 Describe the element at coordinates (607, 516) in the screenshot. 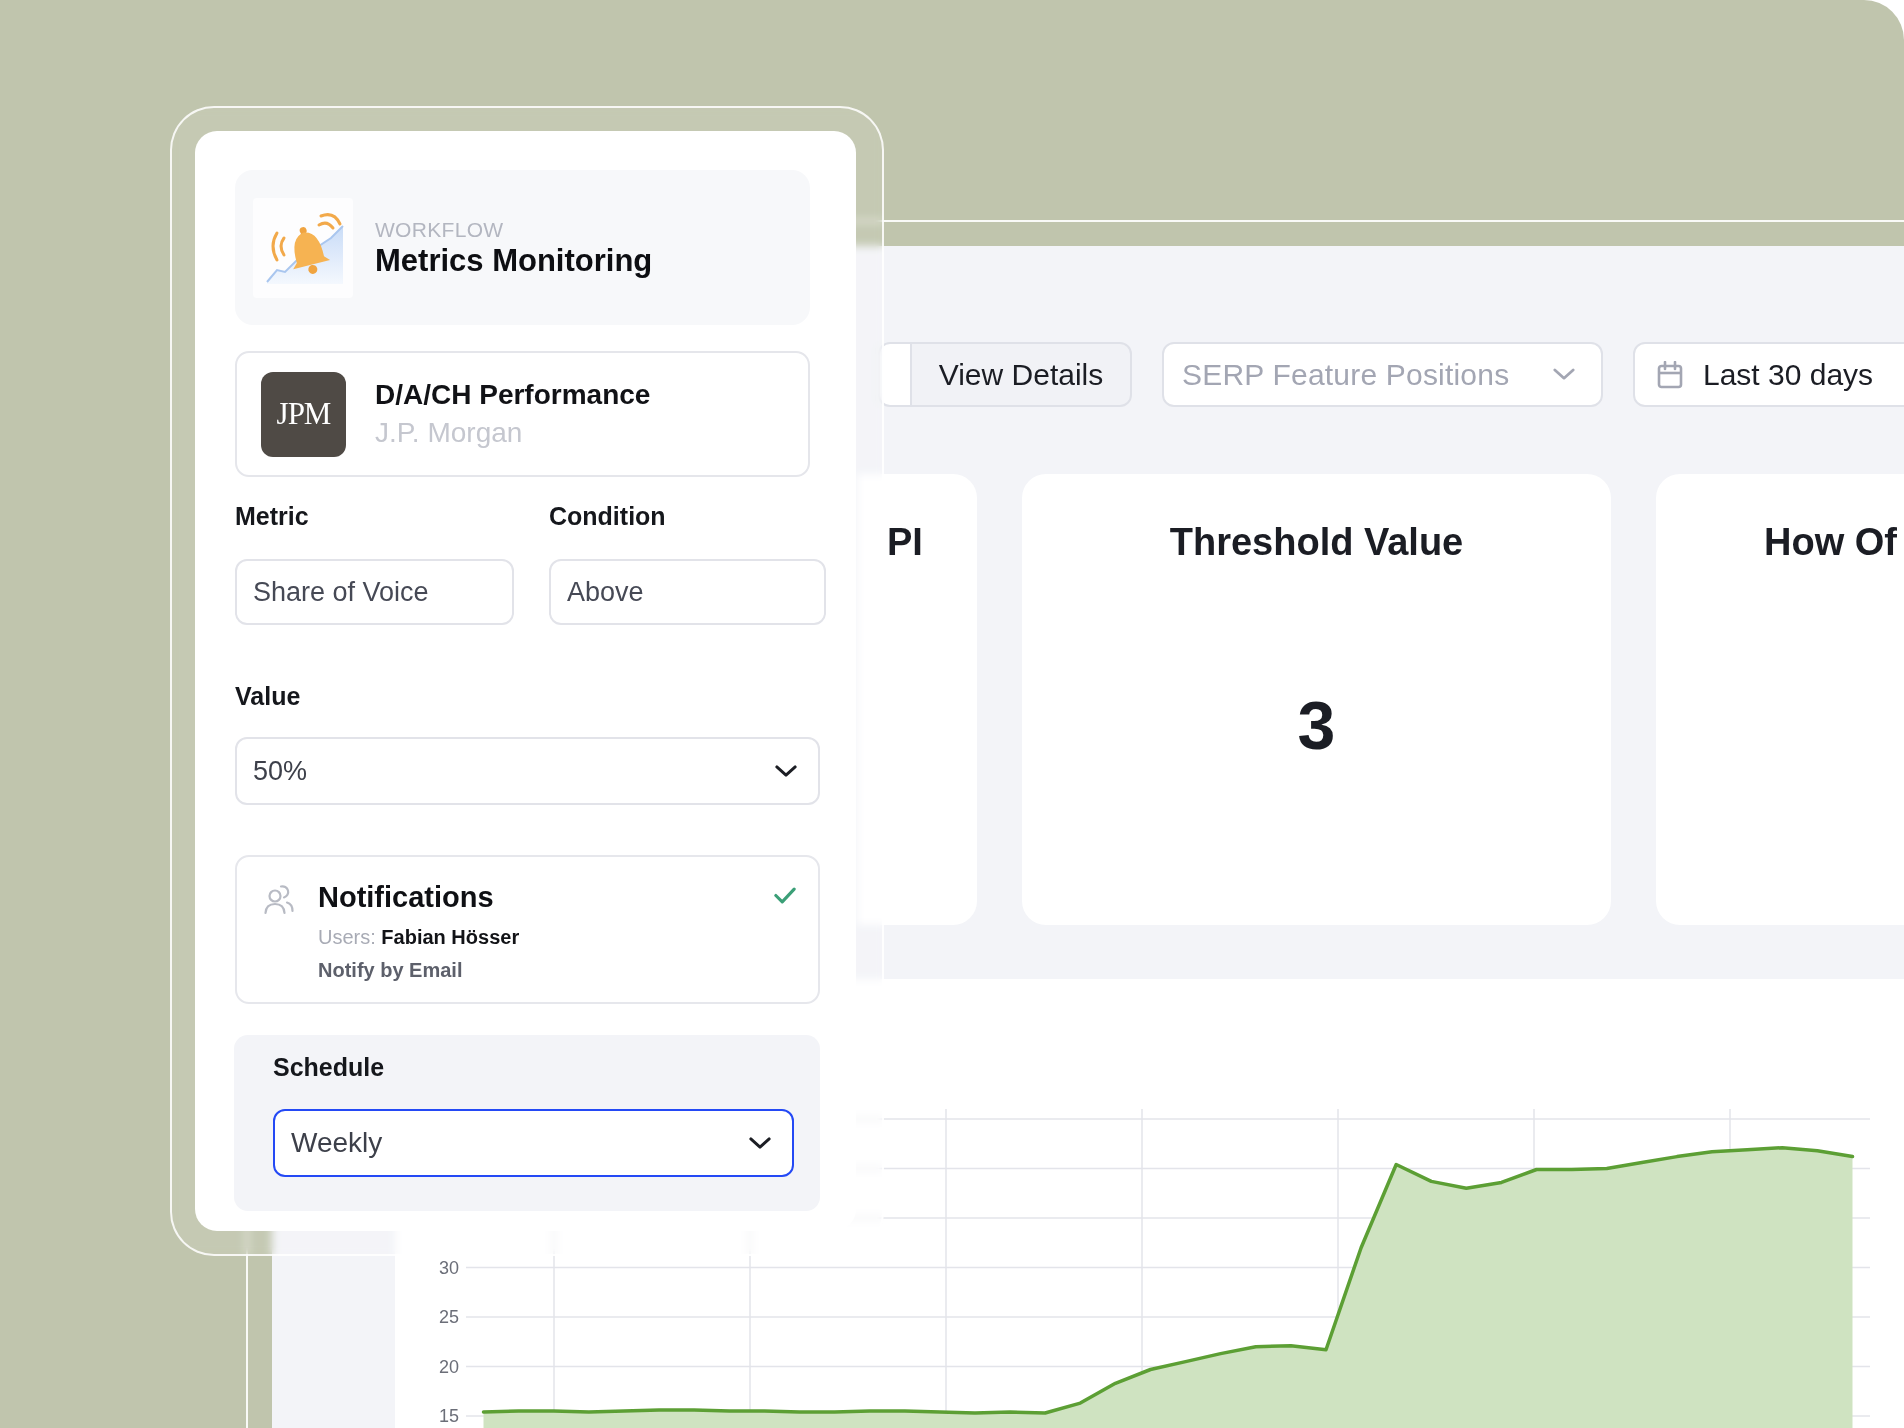

I see `field-label: Condition` at that location.